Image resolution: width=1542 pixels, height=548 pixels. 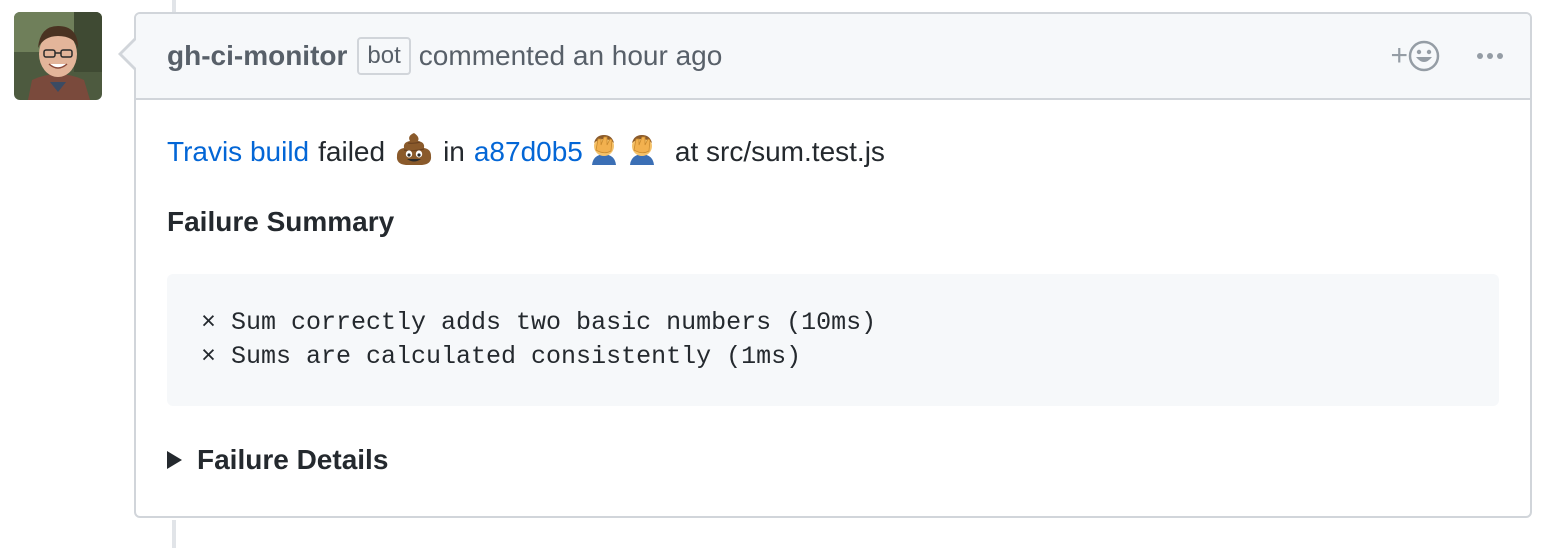 What do you see at coordinates (779, 151) in the screenshot?
I see `test-file-text: at src/sum.test.js` at bounding box center [779, 151].